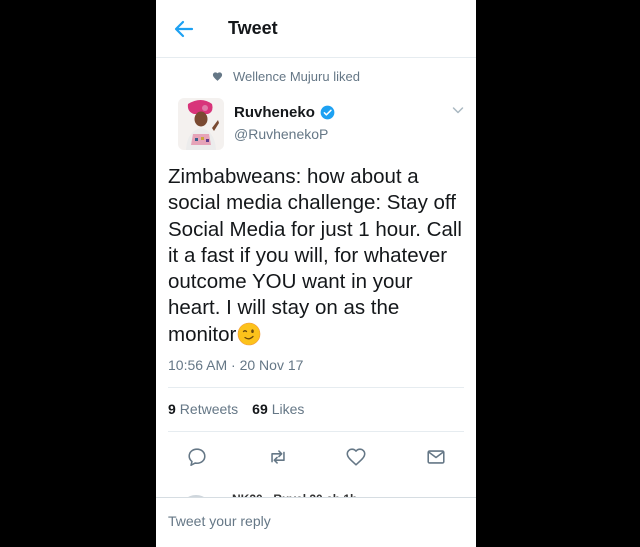  What do you see at coordinates (236, 365) in the screenshot?
I see `tweet-timestamp: 10:56 AM · 20 Nov 17` at bounding box center [236, 365].